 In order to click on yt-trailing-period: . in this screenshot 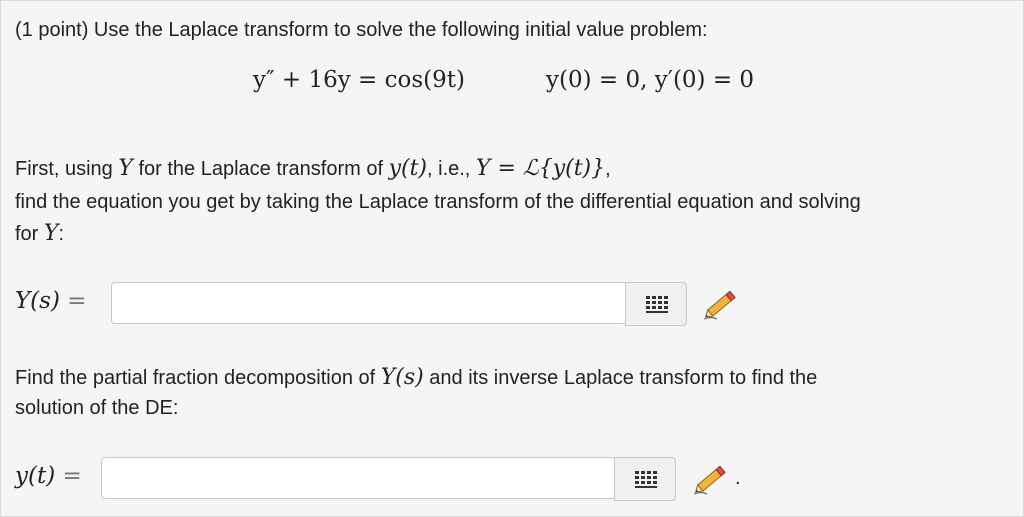, I will do `click(738, 478)`.